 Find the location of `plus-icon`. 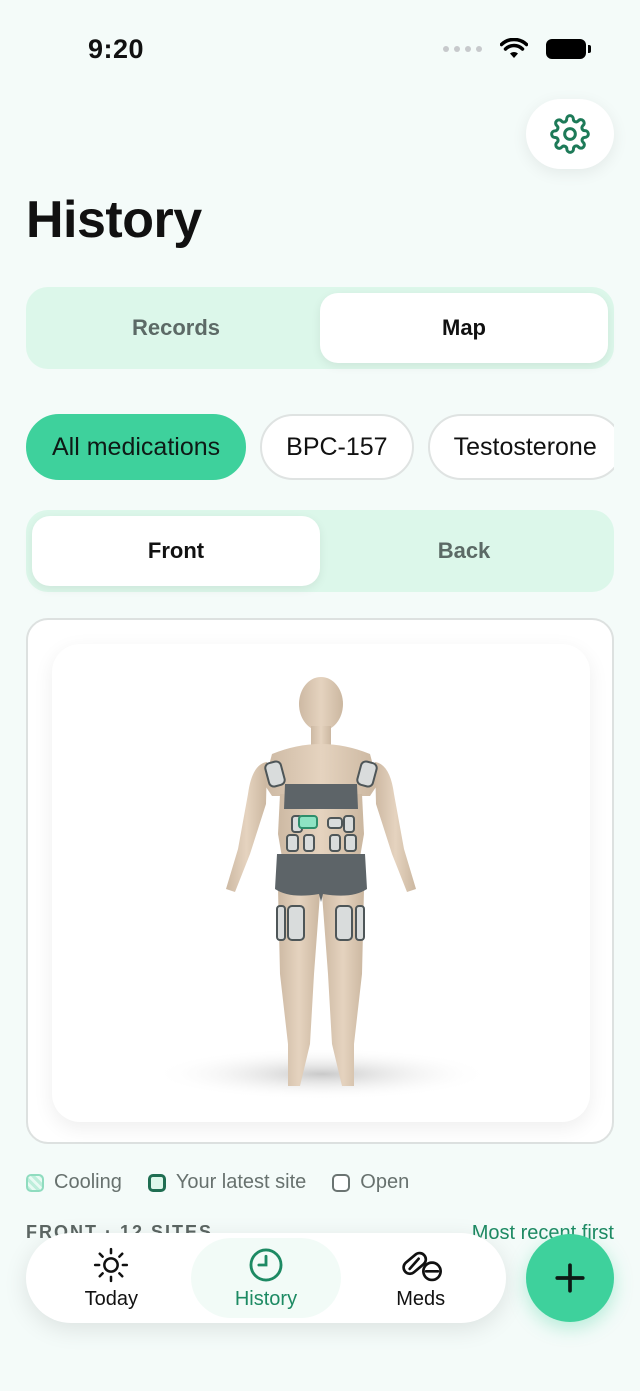

plus-icon is located at coordinates (570, 1278).